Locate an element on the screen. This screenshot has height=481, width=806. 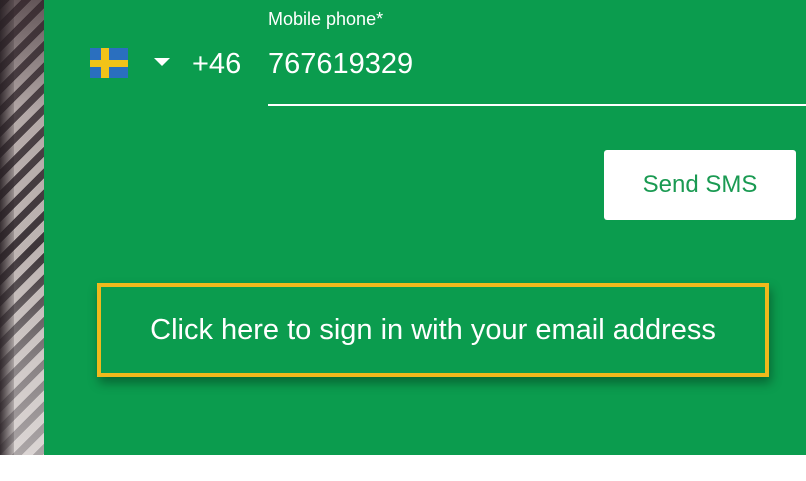
send-sms-button: Send SMS is located at coordinates (700, 185).